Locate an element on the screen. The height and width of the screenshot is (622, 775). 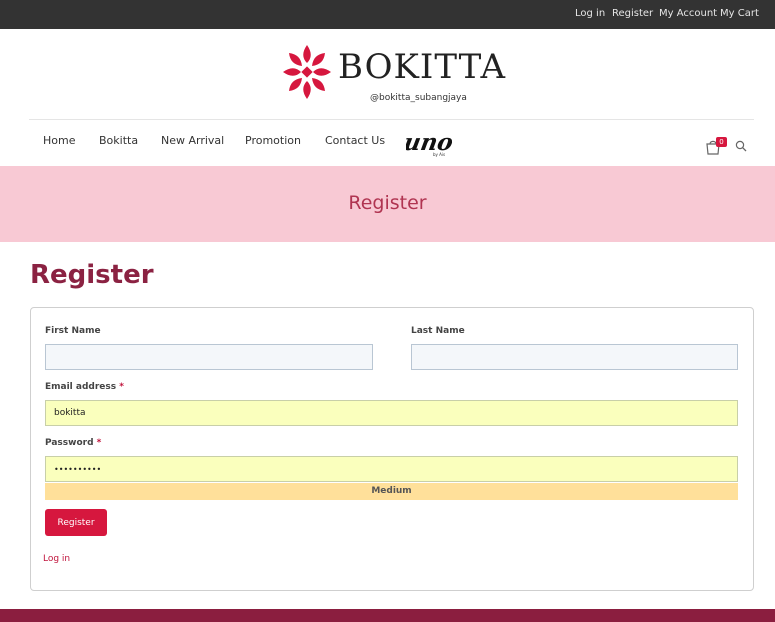
top-bar: Log in Register My Account My Cart is located at coordinates (387, 14).